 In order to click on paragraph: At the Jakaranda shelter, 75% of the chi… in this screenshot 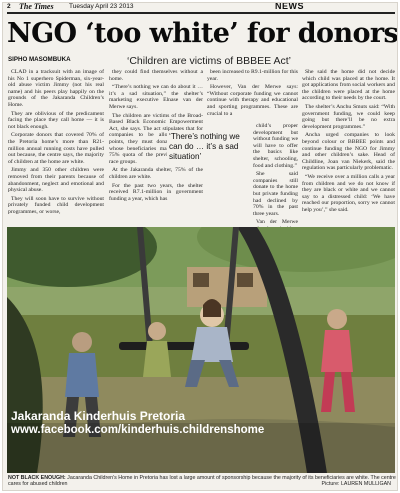, I will do `click(156, 173)`.